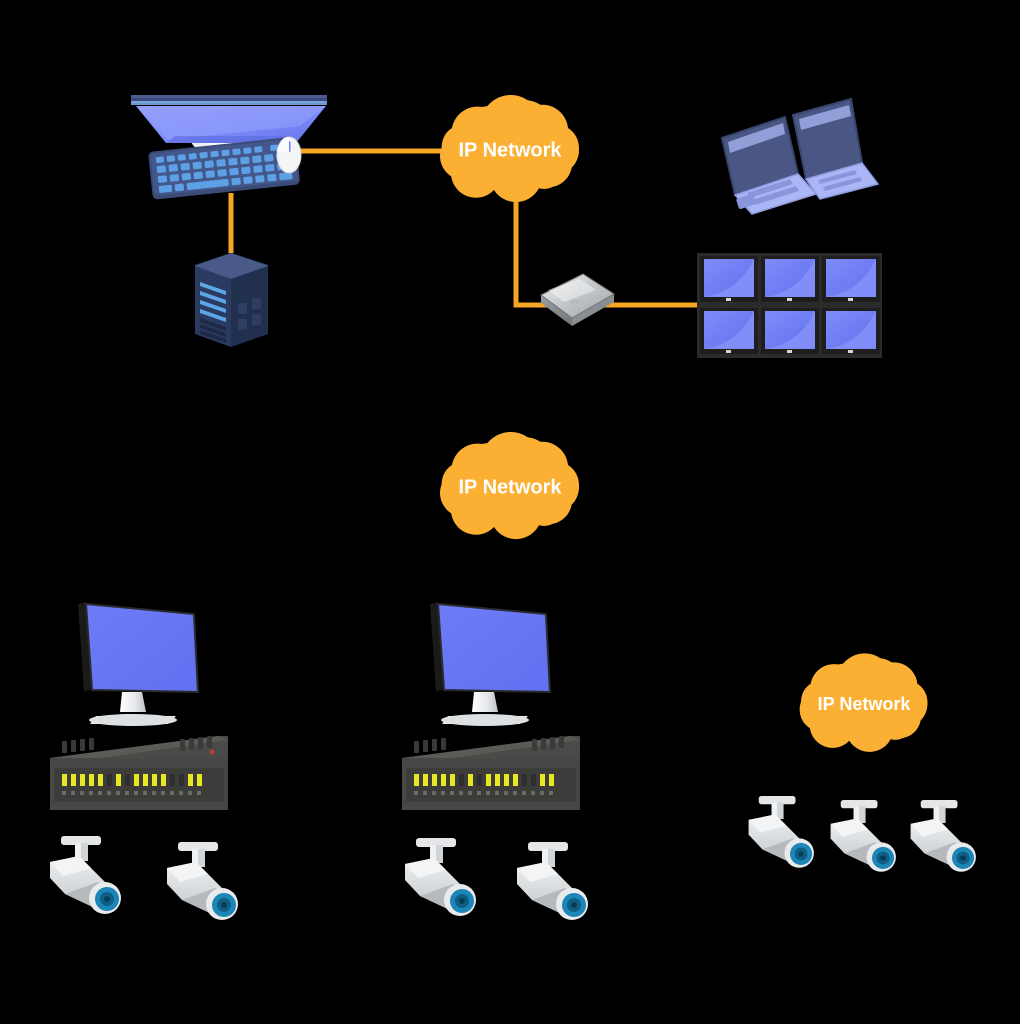 This screenshot has height=1024, width=1020. What do you see at coordinates (224, 168) in the screenshot?
I see `keyboard-icon` at bounding box center [224, 168].